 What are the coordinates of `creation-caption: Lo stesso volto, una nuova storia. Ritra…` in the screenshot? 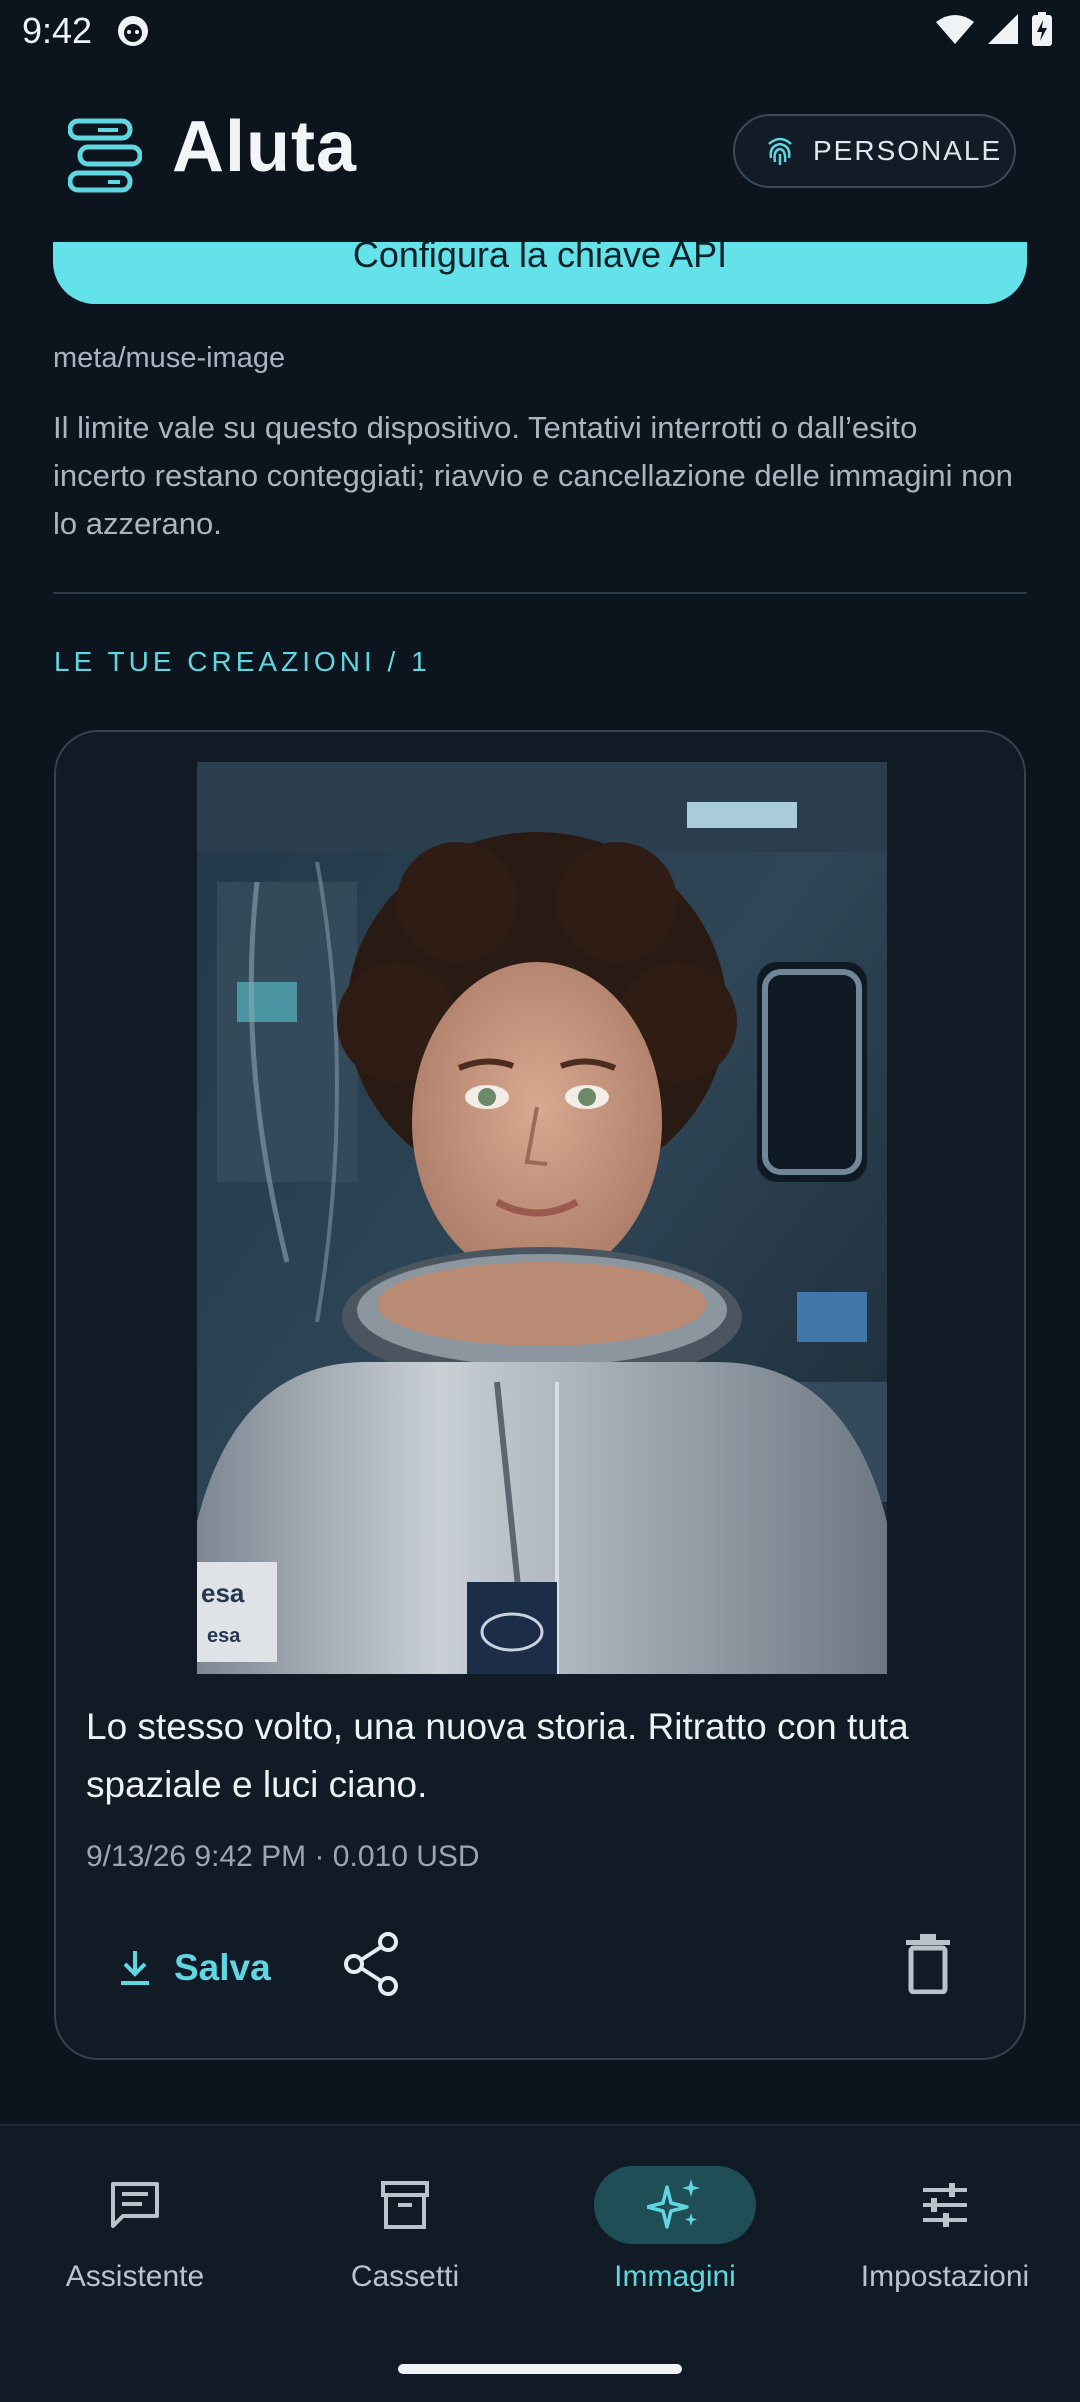 It's located at (497, 1755).